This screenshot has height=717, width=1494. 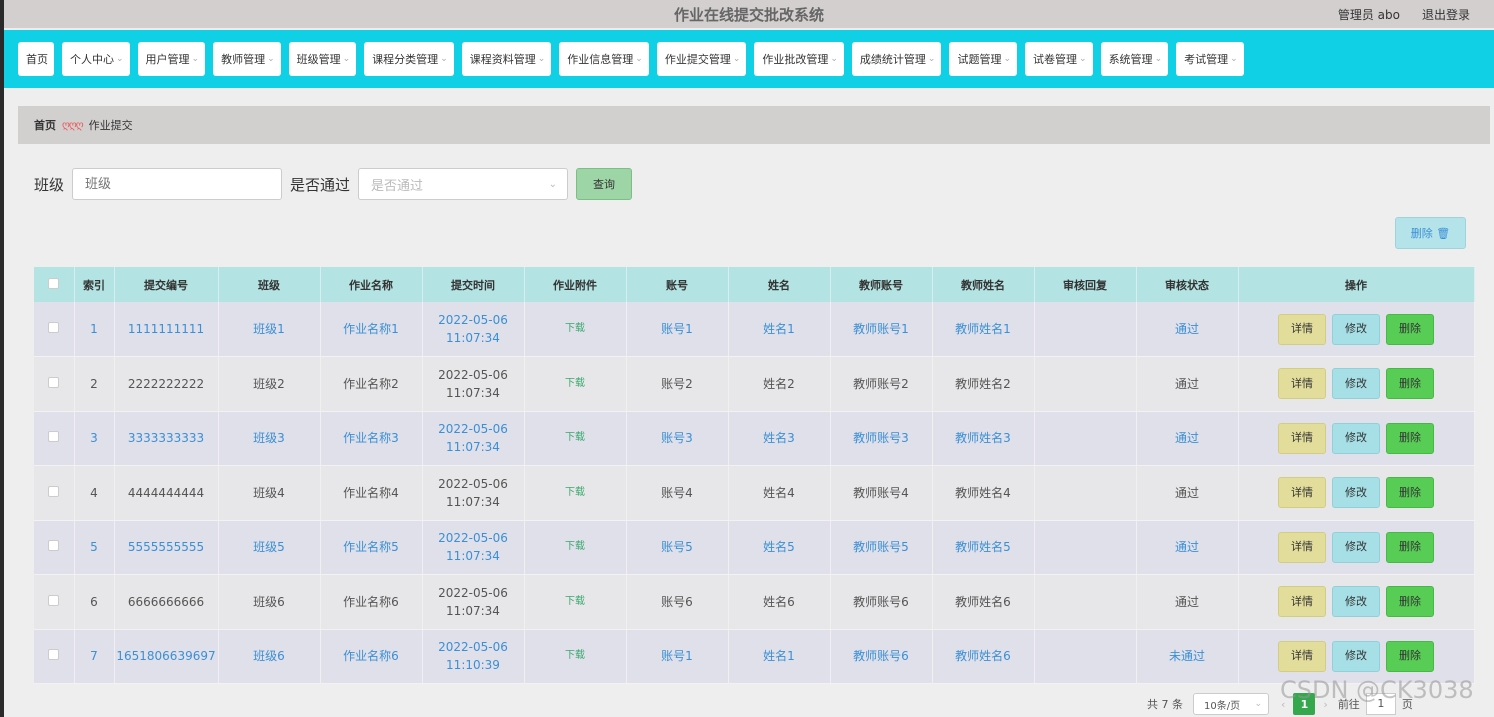 What do you see at coordinates (94, 329) in the screenshot?
I see `cell-index: 1` at bounding box center [94, 329].